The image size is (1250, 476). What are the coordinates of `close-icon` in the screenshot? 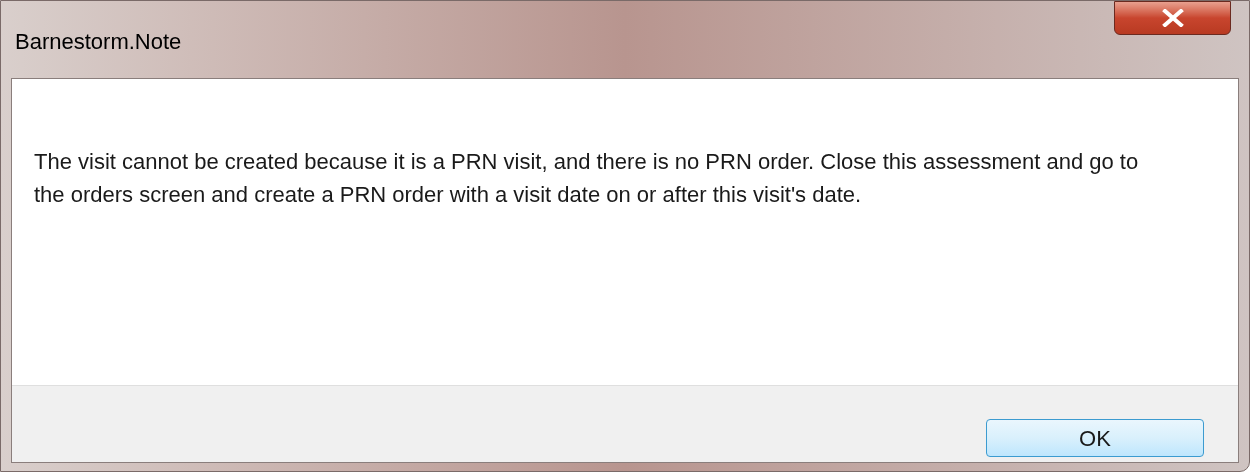 It's located at (1172, 18).